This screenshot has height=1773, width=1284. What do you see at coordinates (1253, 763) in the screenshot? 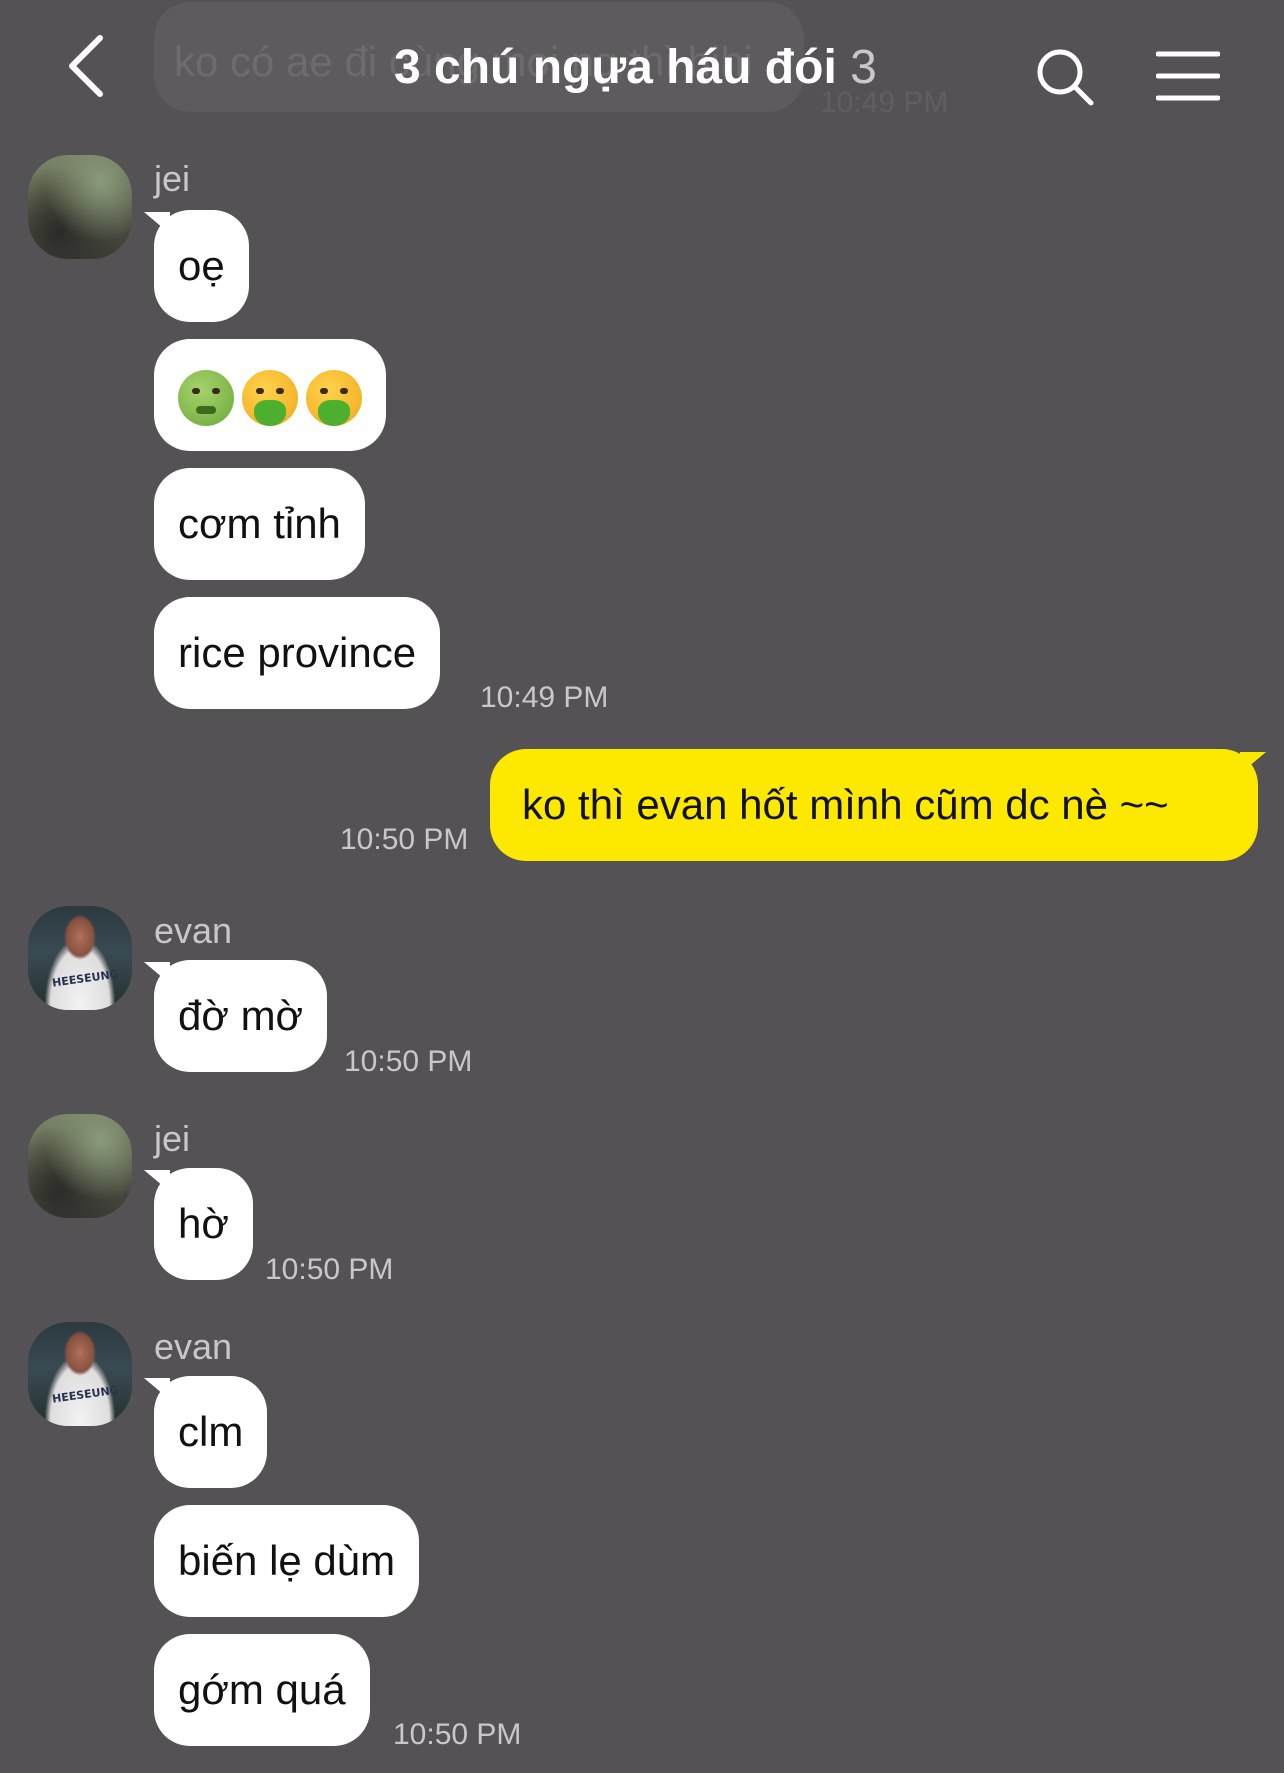
I see `my-bubble-tail` at bounding box center [1253, 763].